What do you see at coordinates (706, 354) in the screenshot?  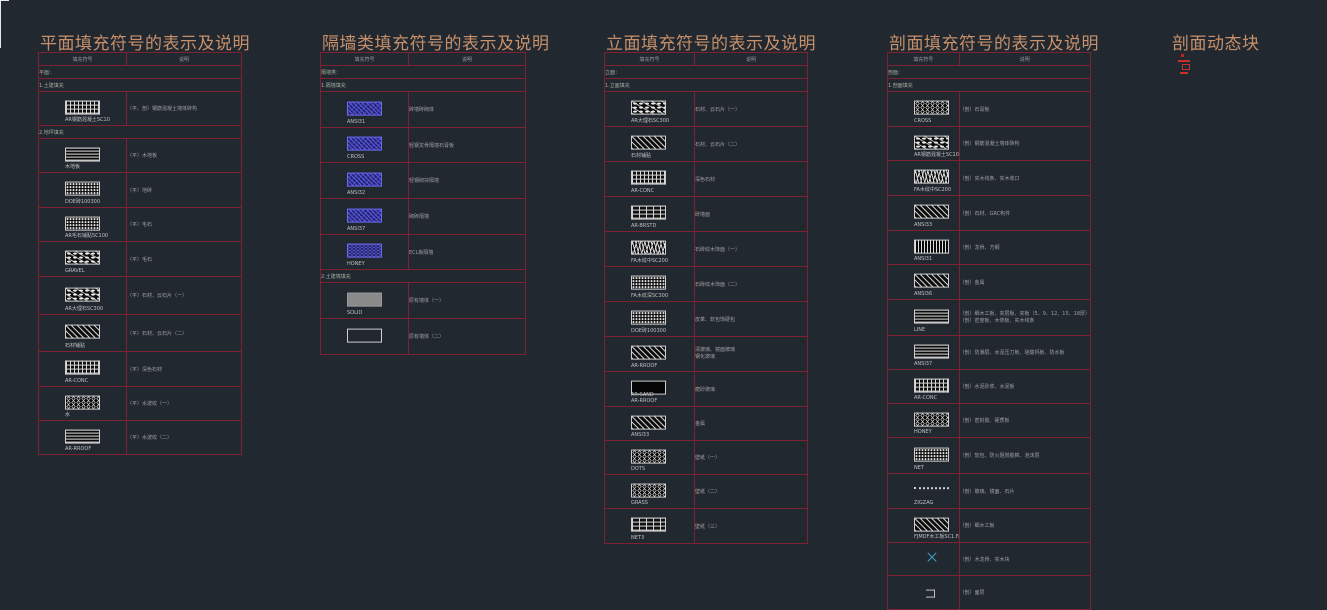 I see `table-row: AR-RROOF 清玻璃、镜面玻璃 钢化玻璃` at bounding box center [706, 354].